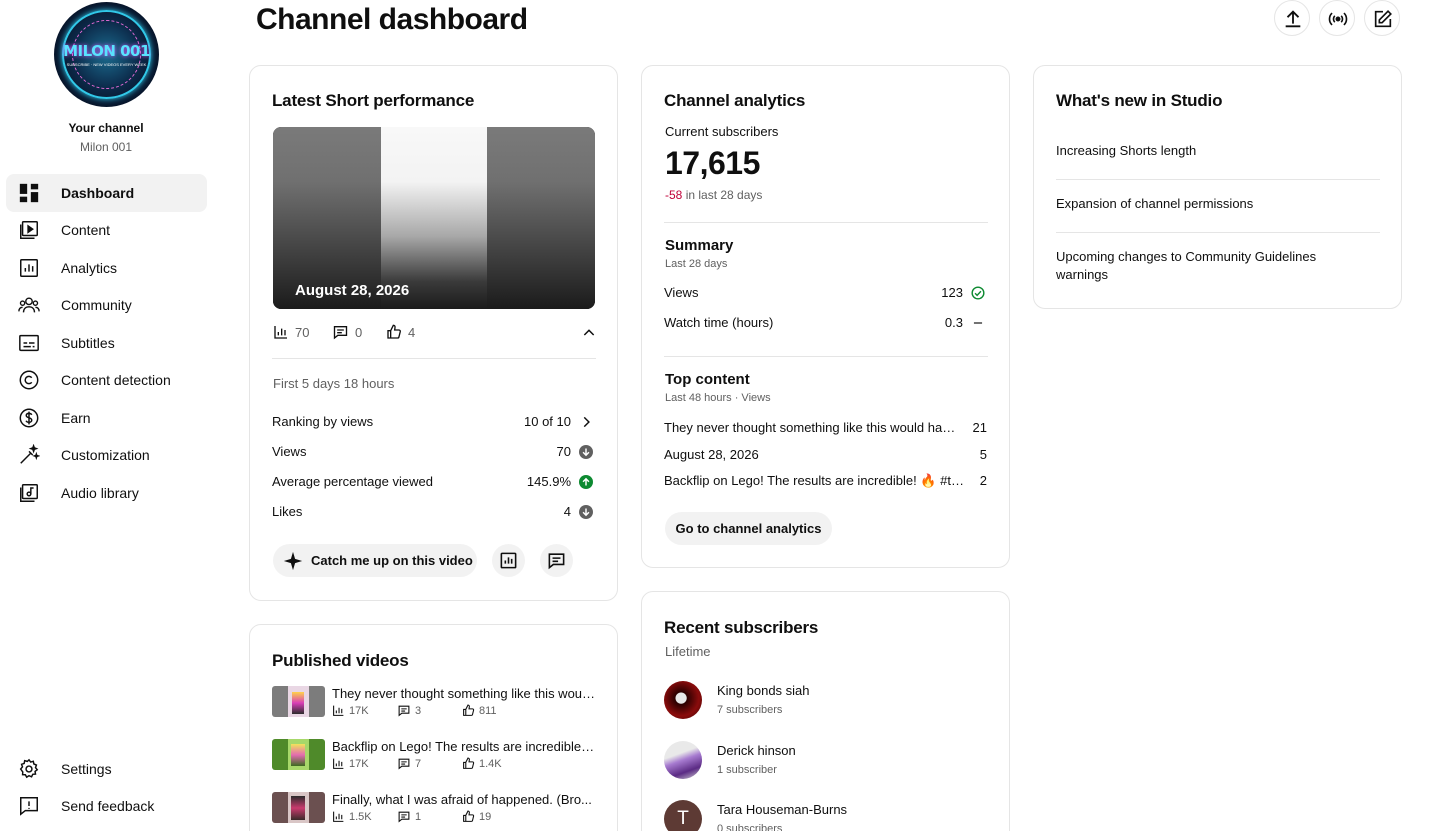  What do you see at coordinates (359, 710) in the screenshot?
I see `video-views-value: 17K` at bounding box center [359, 710].